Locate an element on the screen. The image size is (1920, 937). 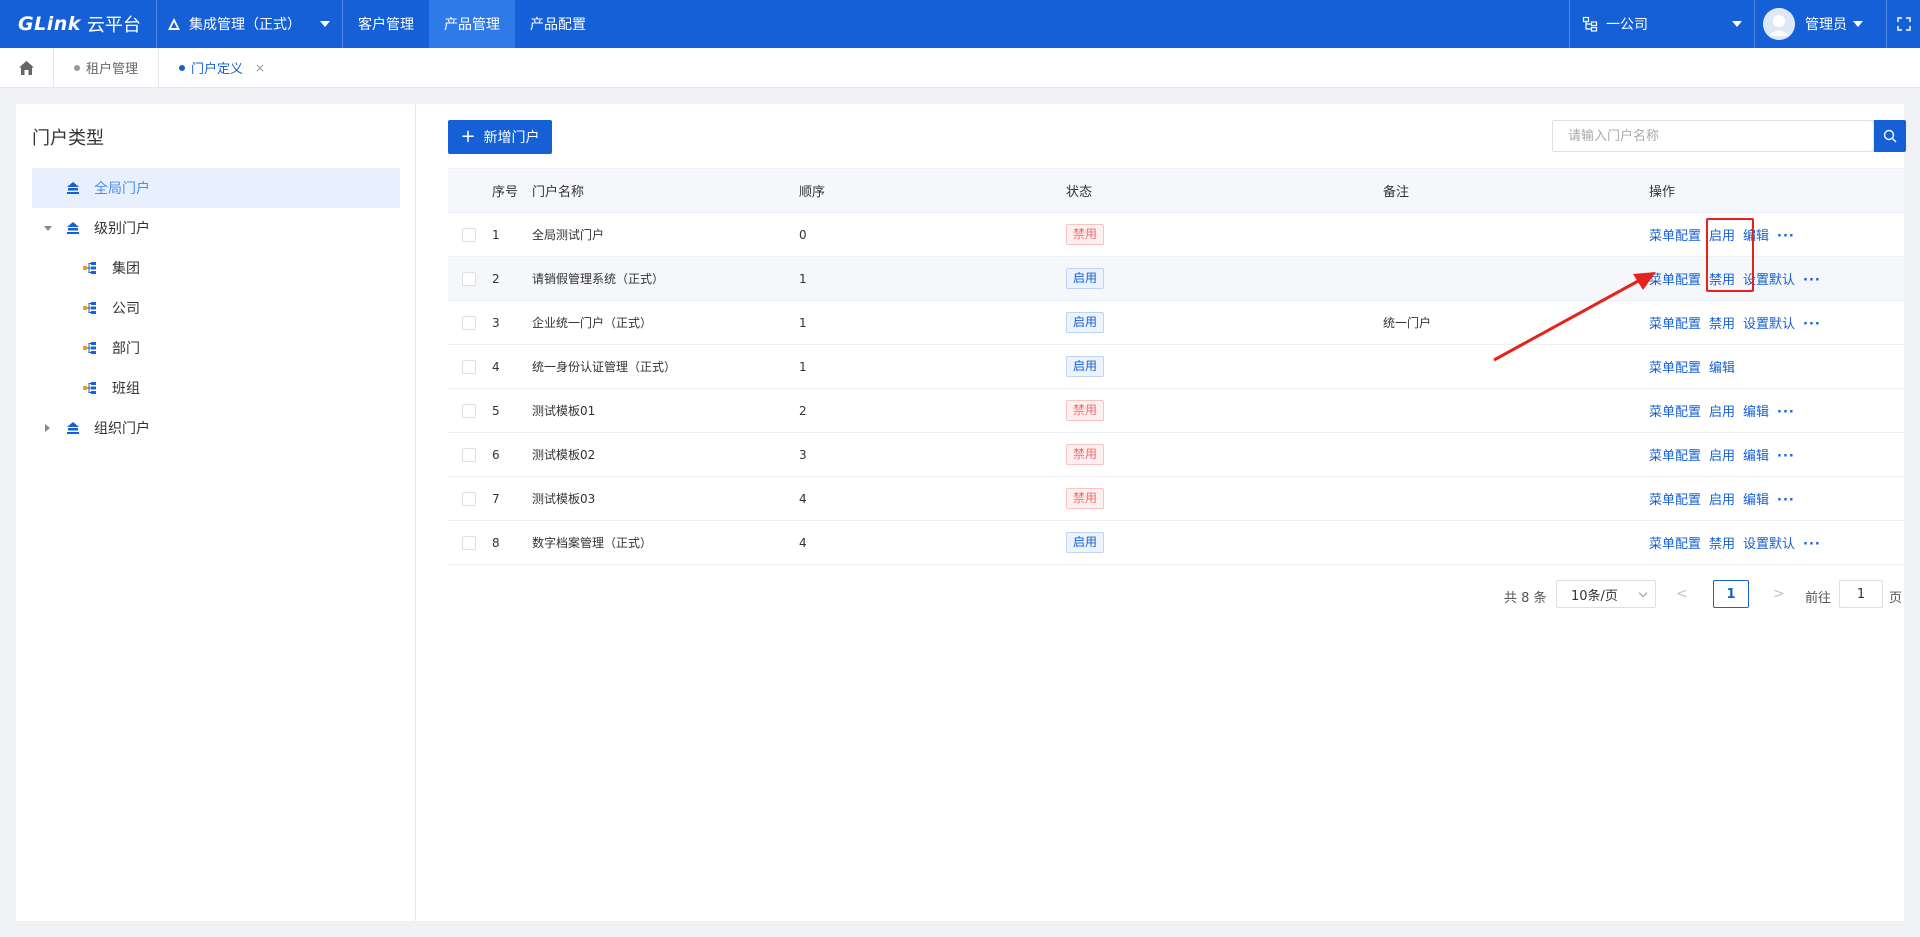
tree-node-org-portal: 组织门户 is located at coordinates (216, 428).